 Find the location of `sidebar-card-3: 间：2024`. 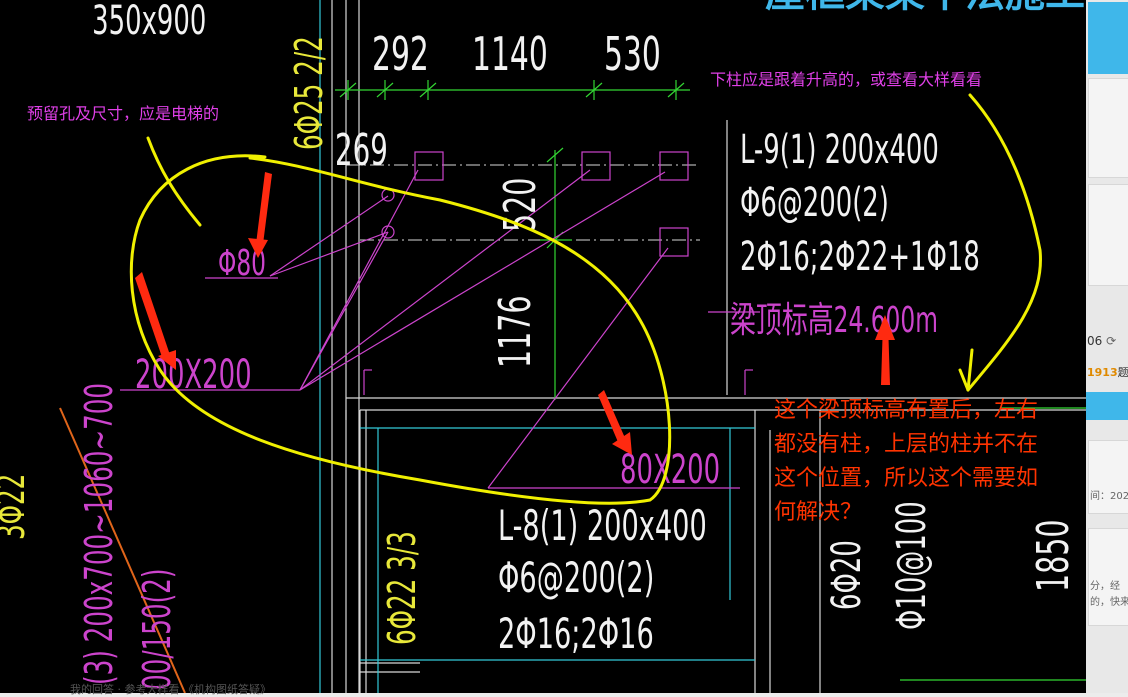

sidebar-card-3: 间：2024 is located at coordinates (1108, 477).